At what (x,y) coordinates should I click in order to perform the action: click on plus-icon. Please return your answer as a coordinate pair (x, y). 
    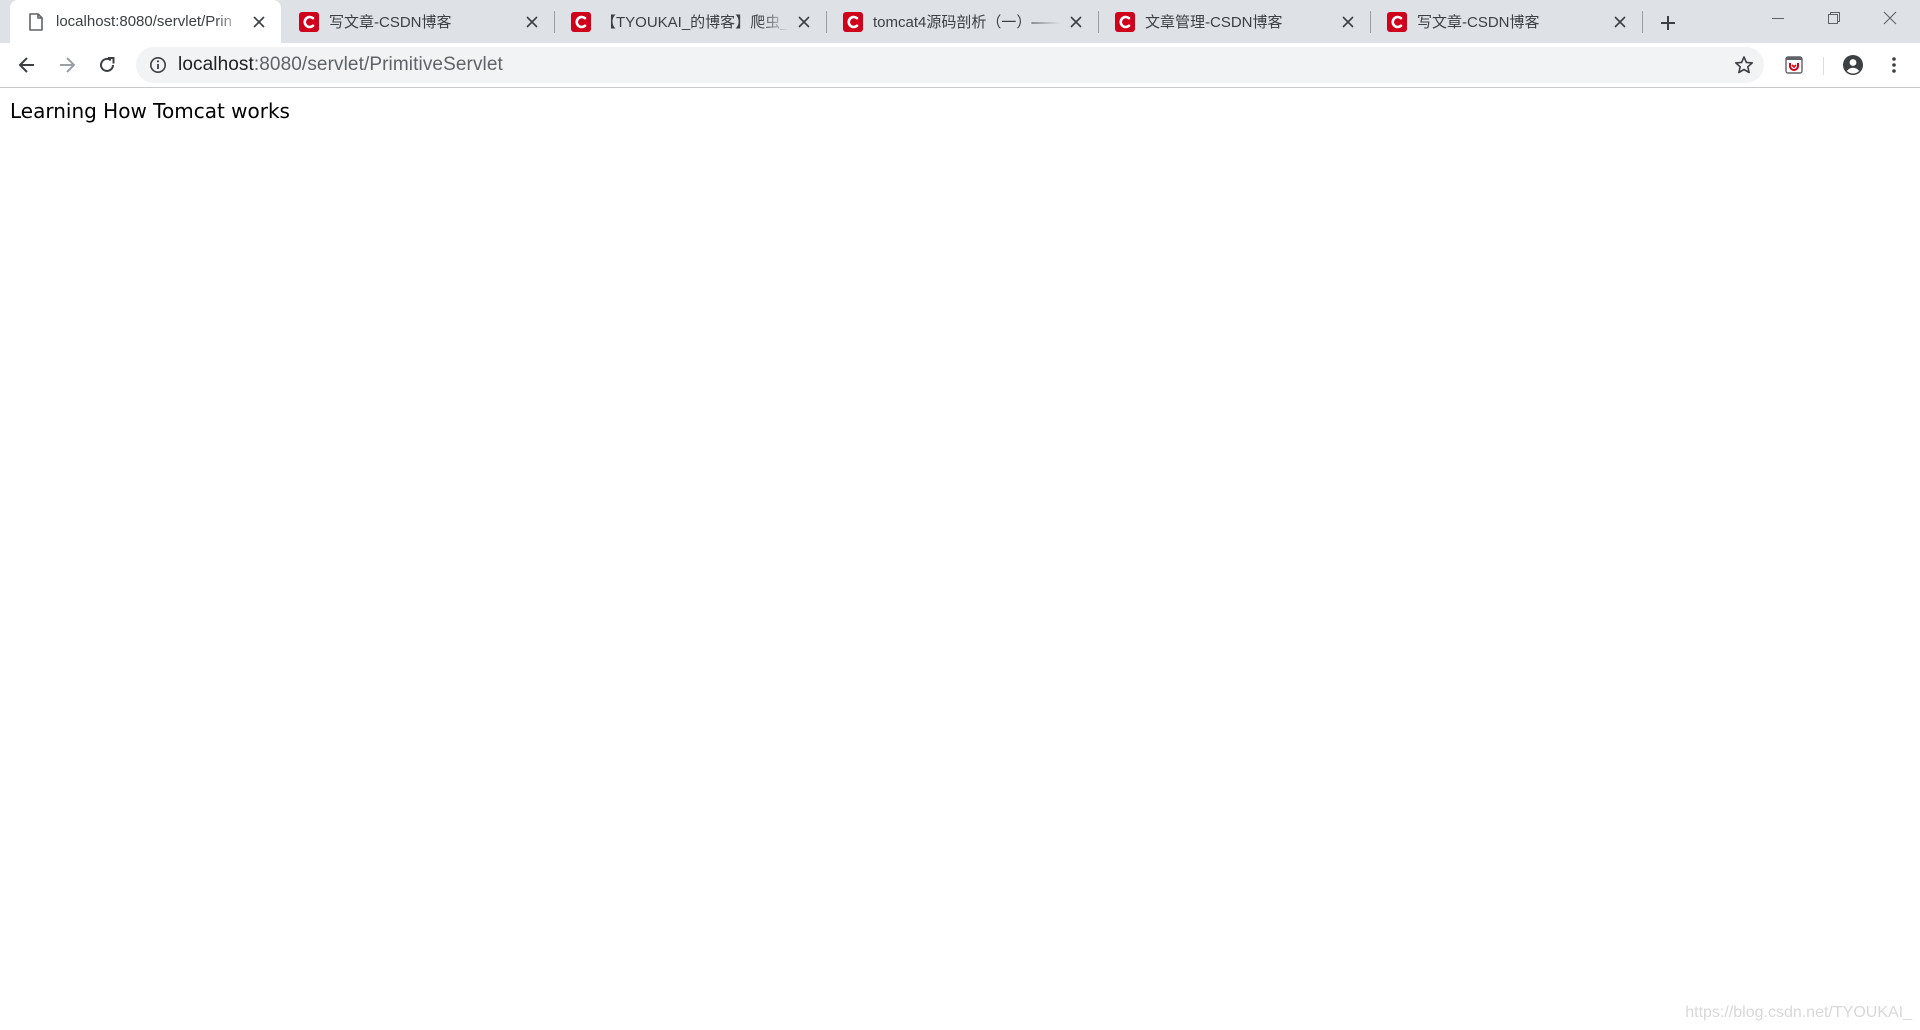
    Looking at the image, I should click on (1668, 23).